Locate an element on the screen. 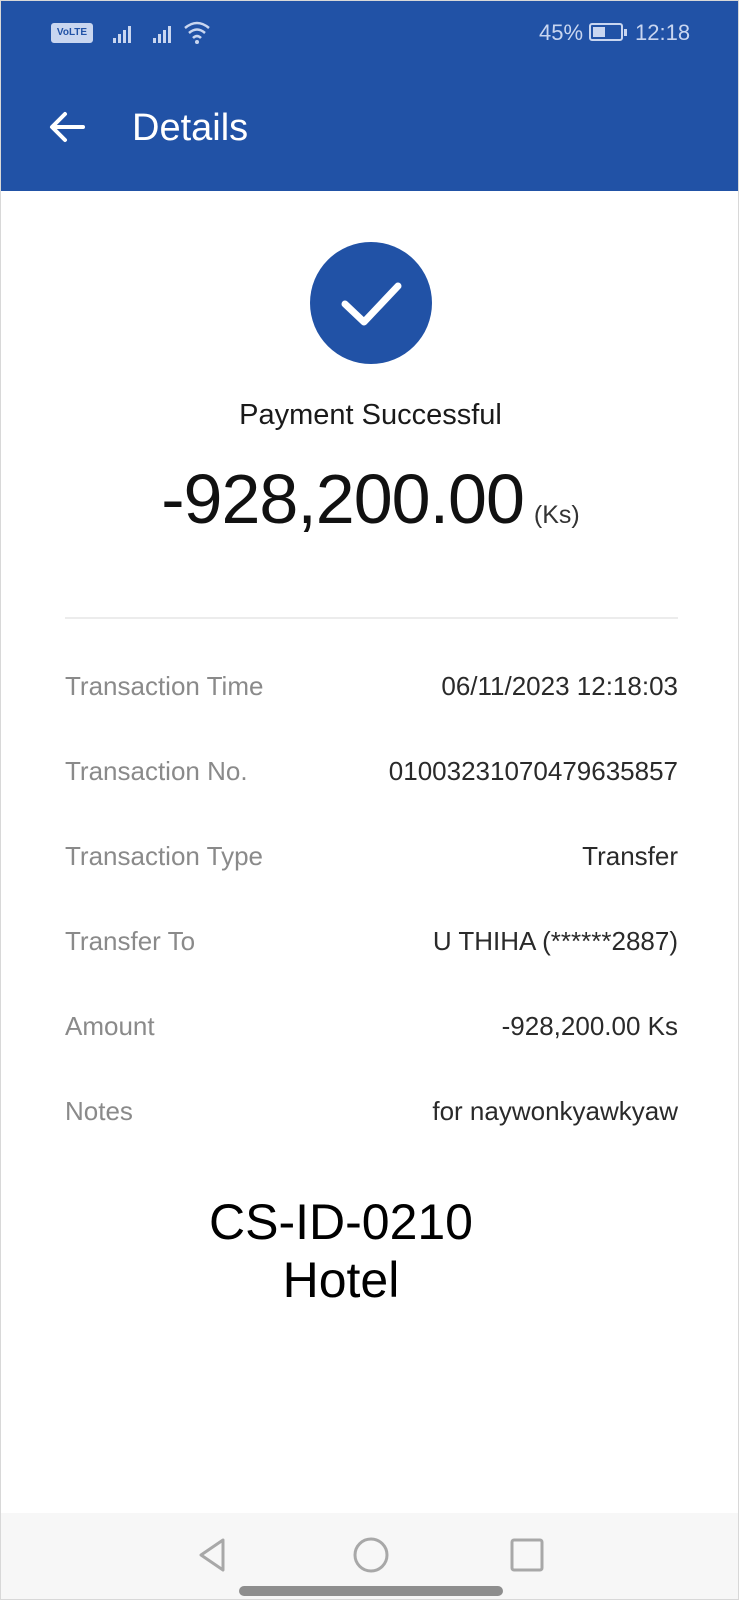 The height and width of the screenshot is (1600, 739). detail-value: 01003231070479635857 is located at coordinates (533, 771).